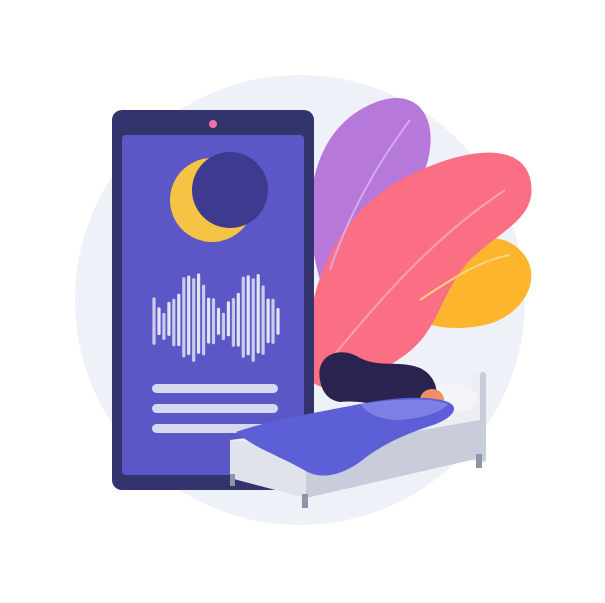 The height and width of the screenshot is (603, 605). What do you see at coordinates (213, 124) in the screenshot?
I see `phone-camera` at bounding box center [213, 124].